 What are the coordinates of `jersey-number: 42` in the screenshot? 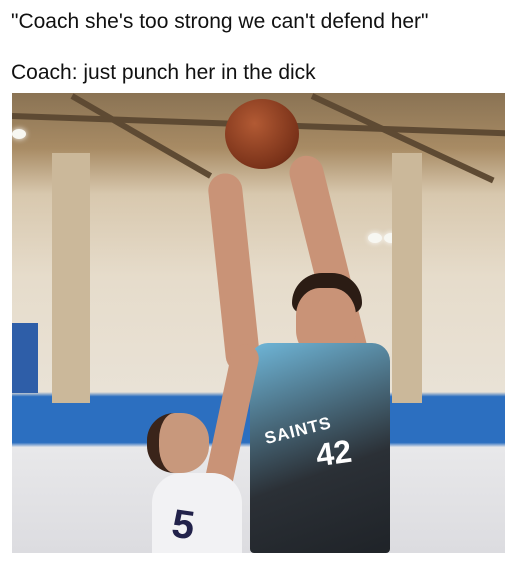 It's located at (333, 453).